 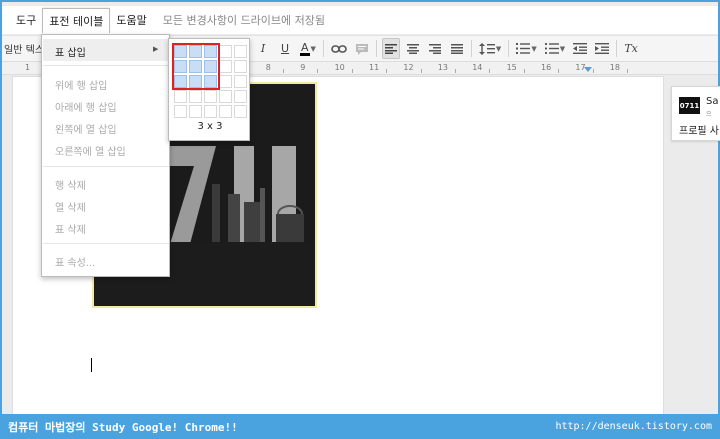 What do you see at coordinates (305, 48) in the screenshot?
I see `text-color-label: A` at bounding box center [305, 48].